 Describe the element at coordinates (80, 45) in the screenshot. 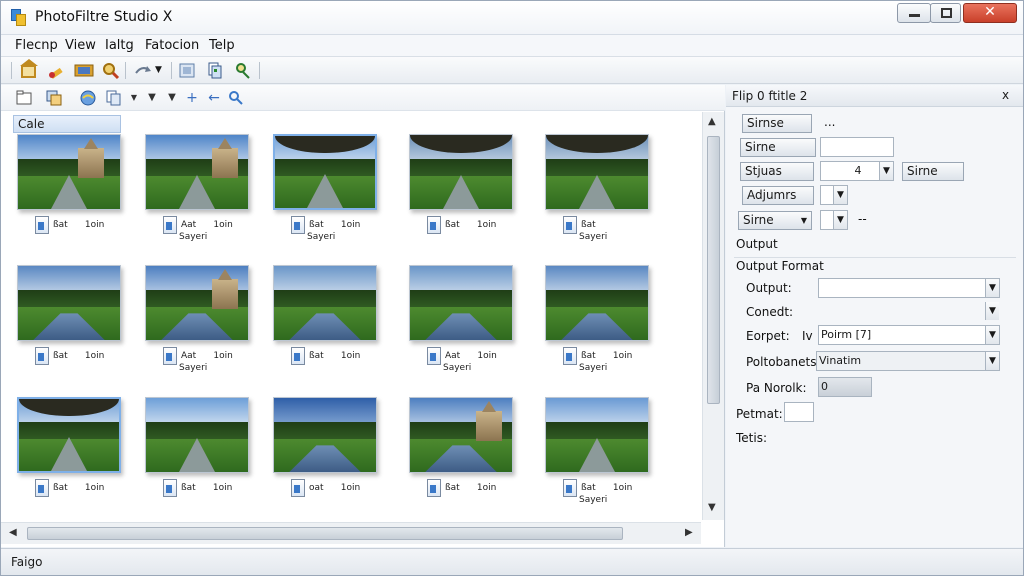

I see `menu-view: View` at that location.